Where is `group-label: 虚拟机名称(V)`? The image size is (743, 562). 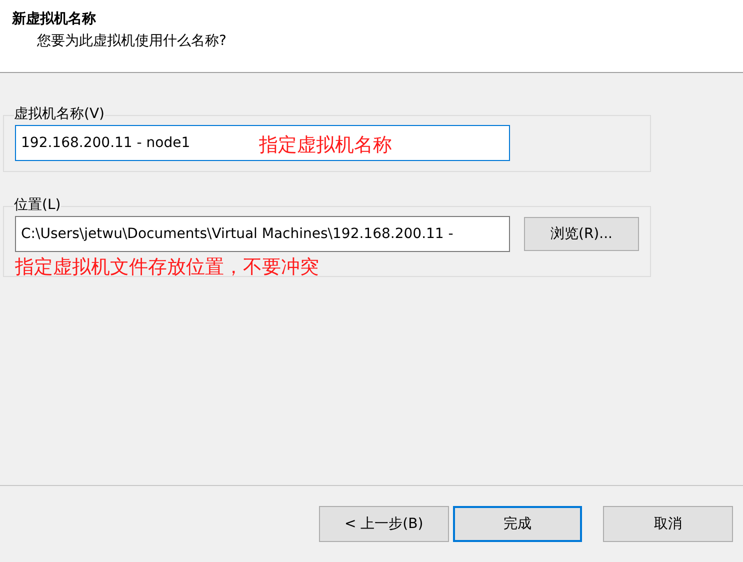 group-label: 虚拟机名称(V) is located at coordinates (59, 114).